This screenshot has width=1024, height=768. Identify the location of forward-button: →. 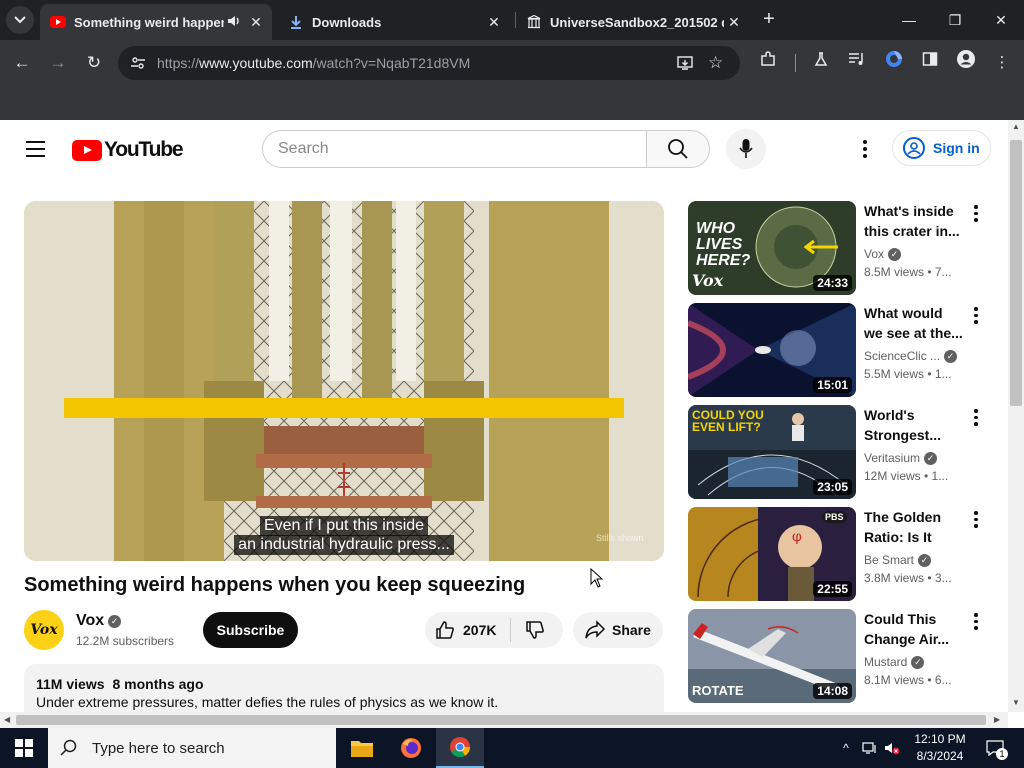
(58, 63).